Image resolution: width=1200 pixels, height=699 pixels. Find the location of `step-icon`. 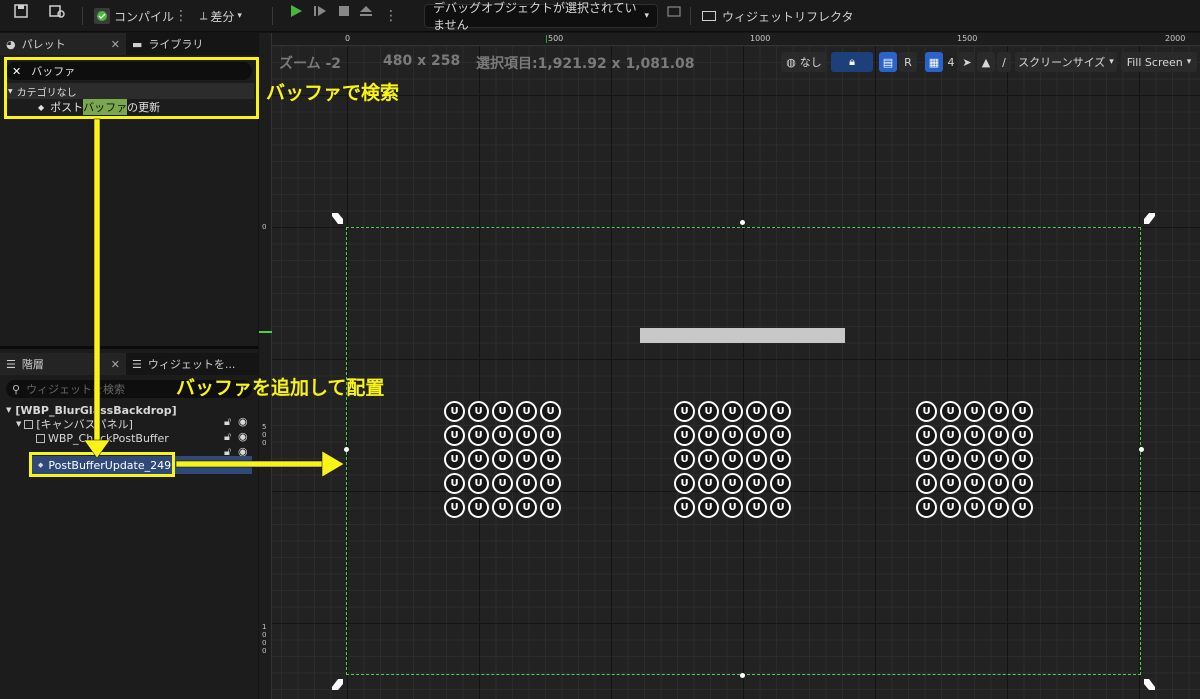

step-icon is located at coordinates (320, 11).